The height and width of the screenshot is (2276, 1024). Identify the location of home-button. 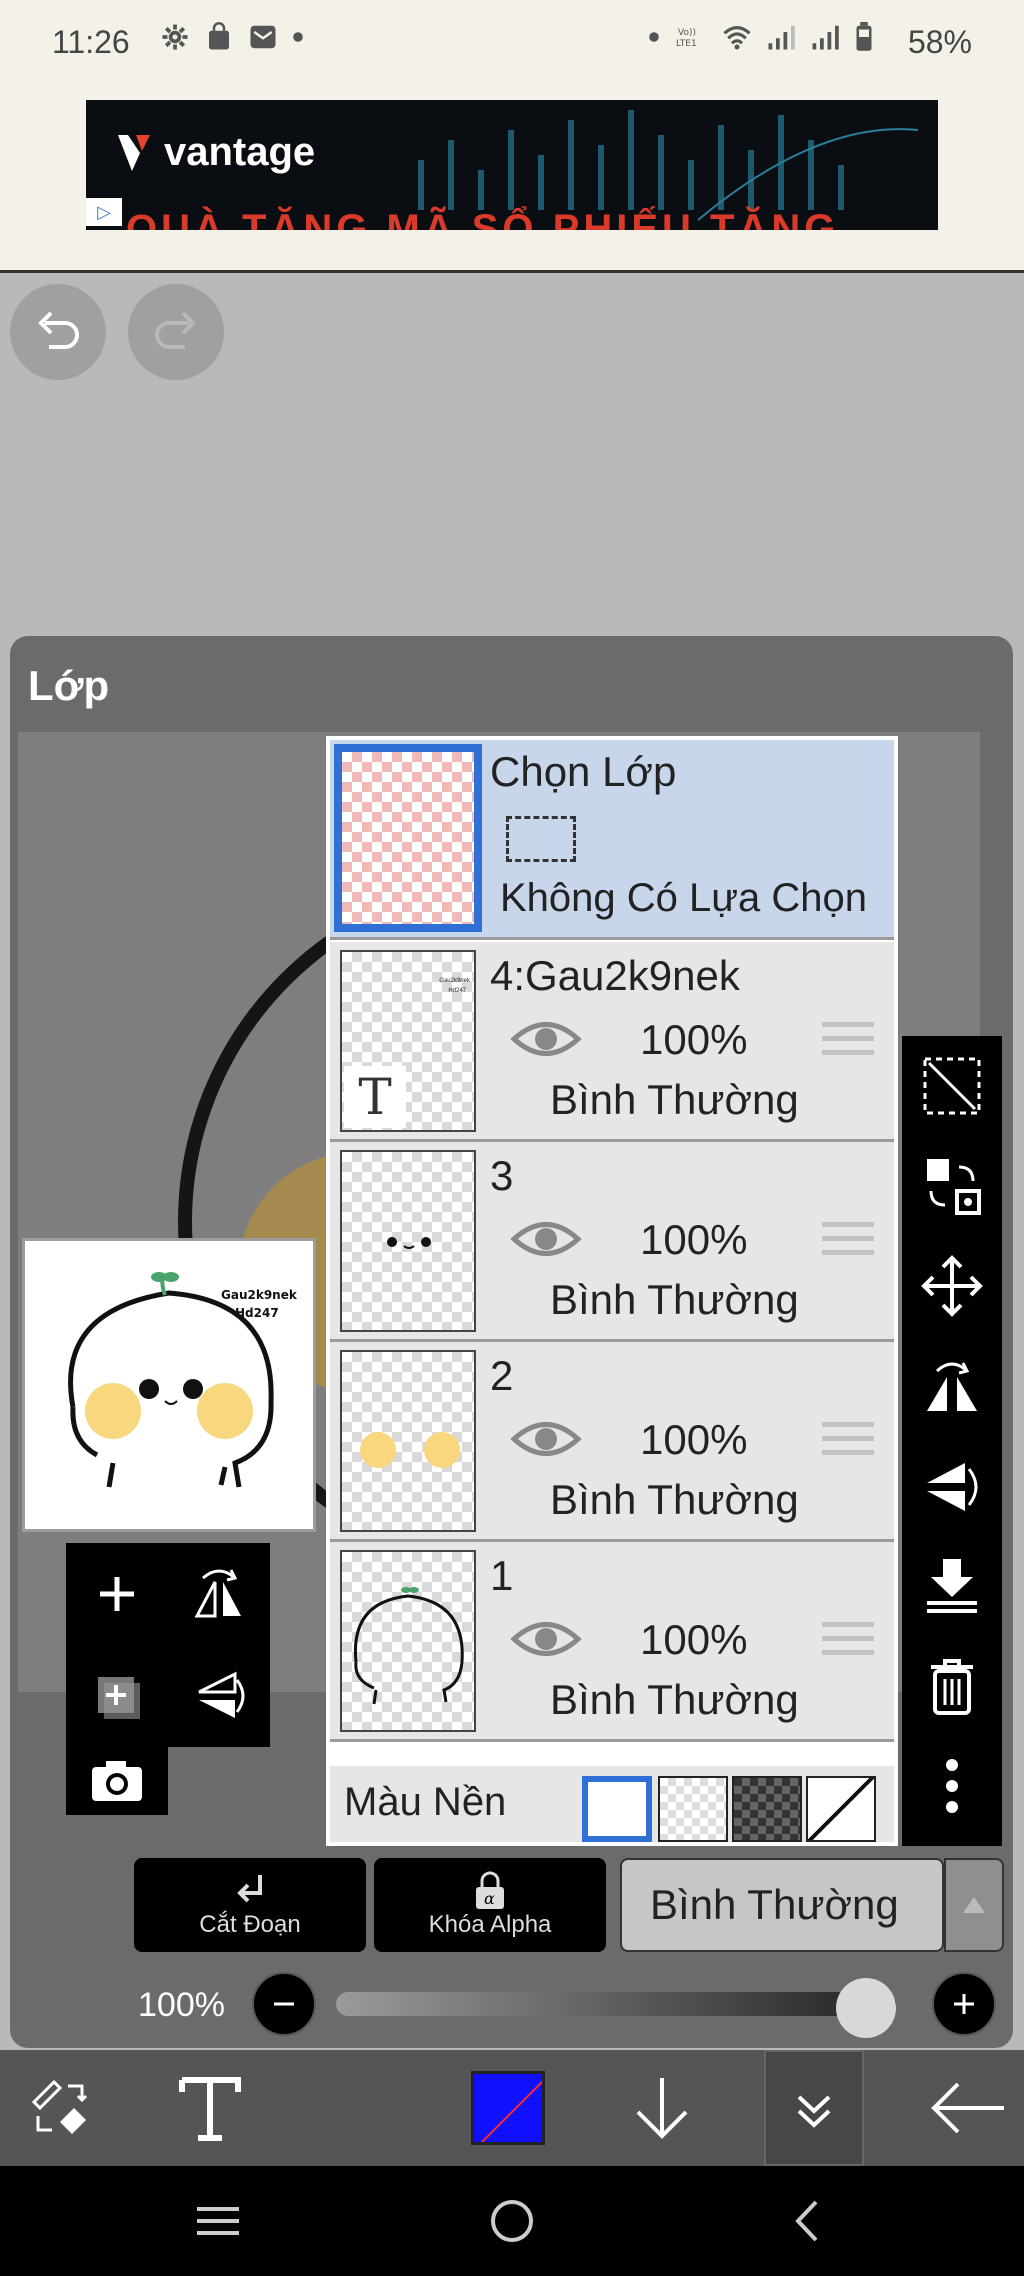
(512, 2221).